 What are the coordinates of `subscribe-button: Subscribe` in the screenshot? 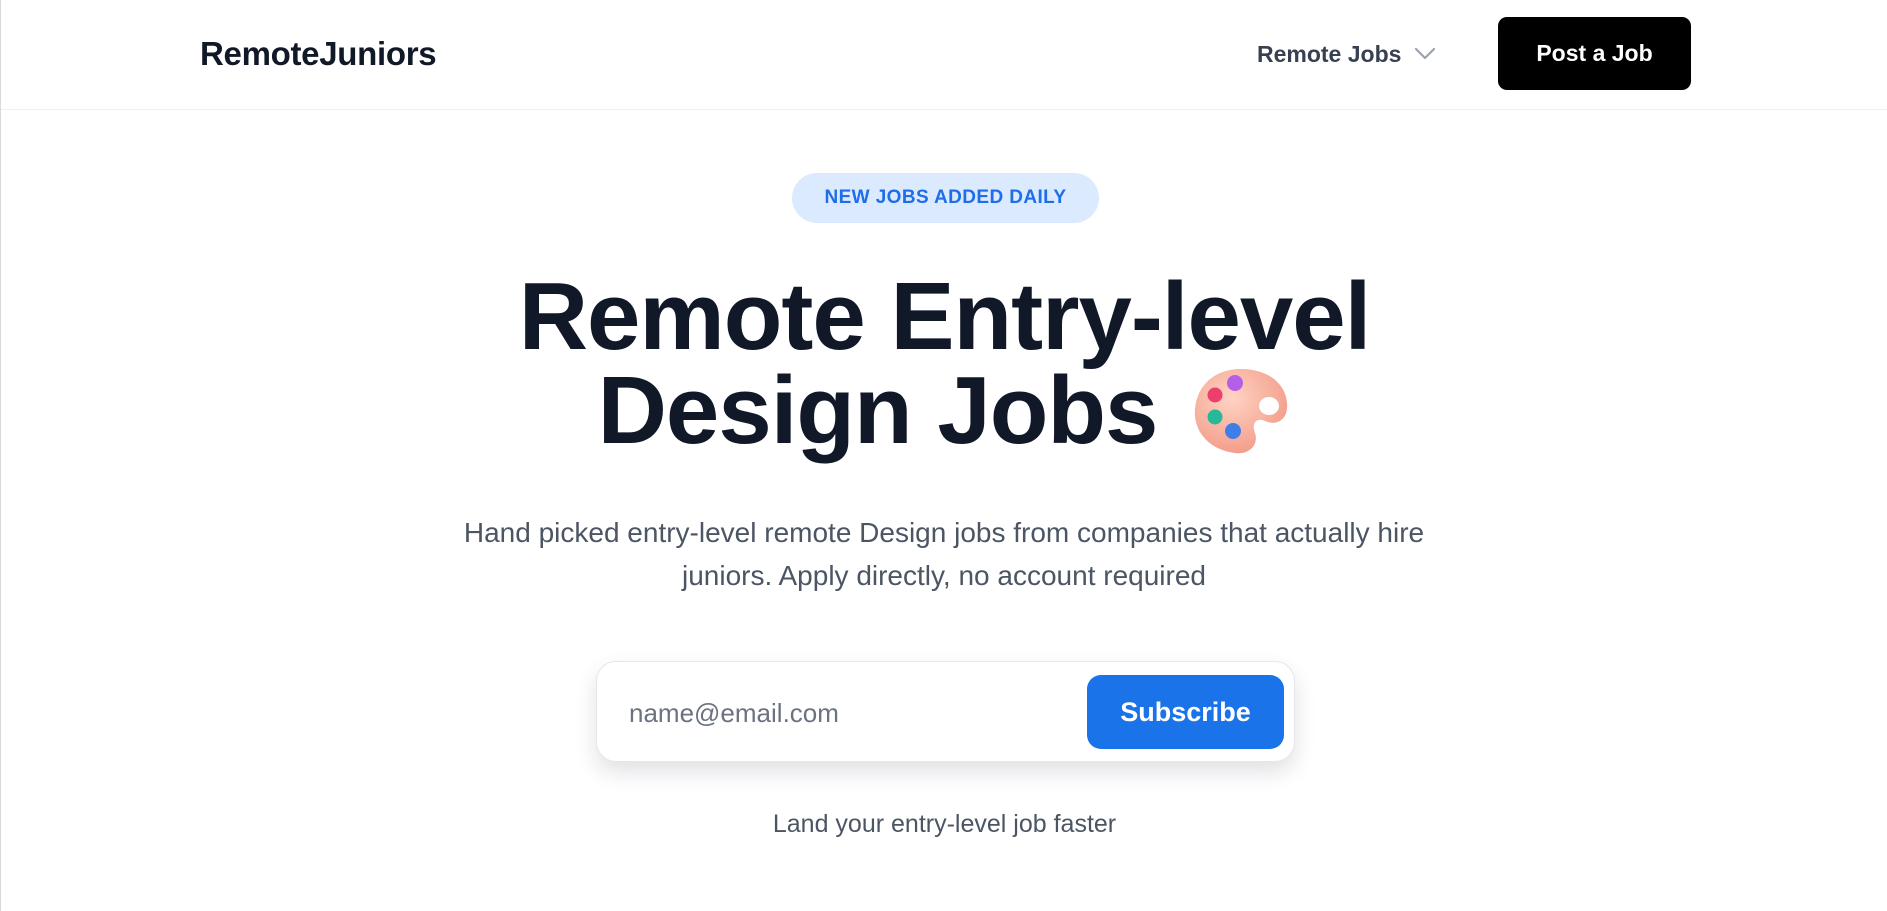 It's located at (1185, 712).